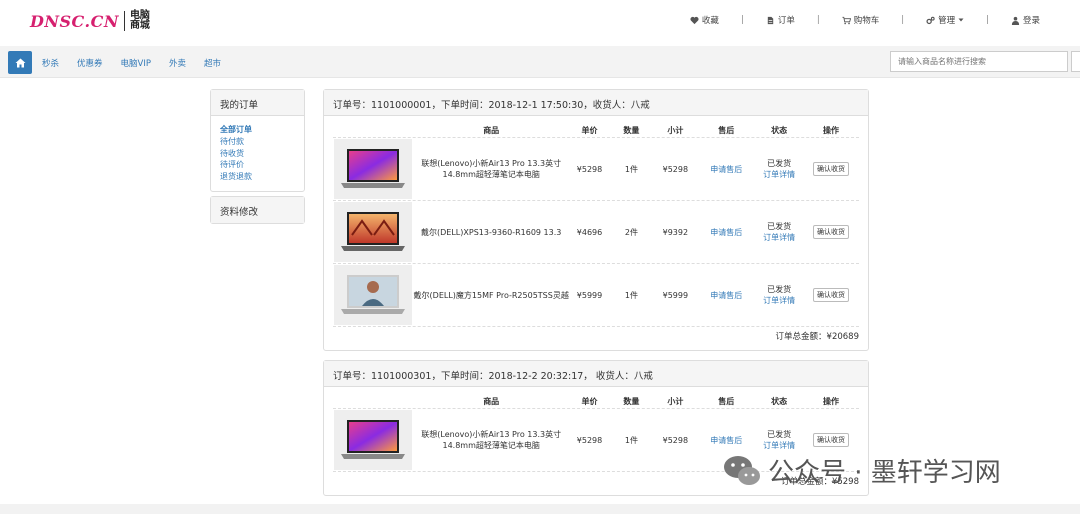 The height and width of the screenshot is (514, 1080). Describe the element at coordinates (979, 61) in the screenshot. I see `search-input` at that location.